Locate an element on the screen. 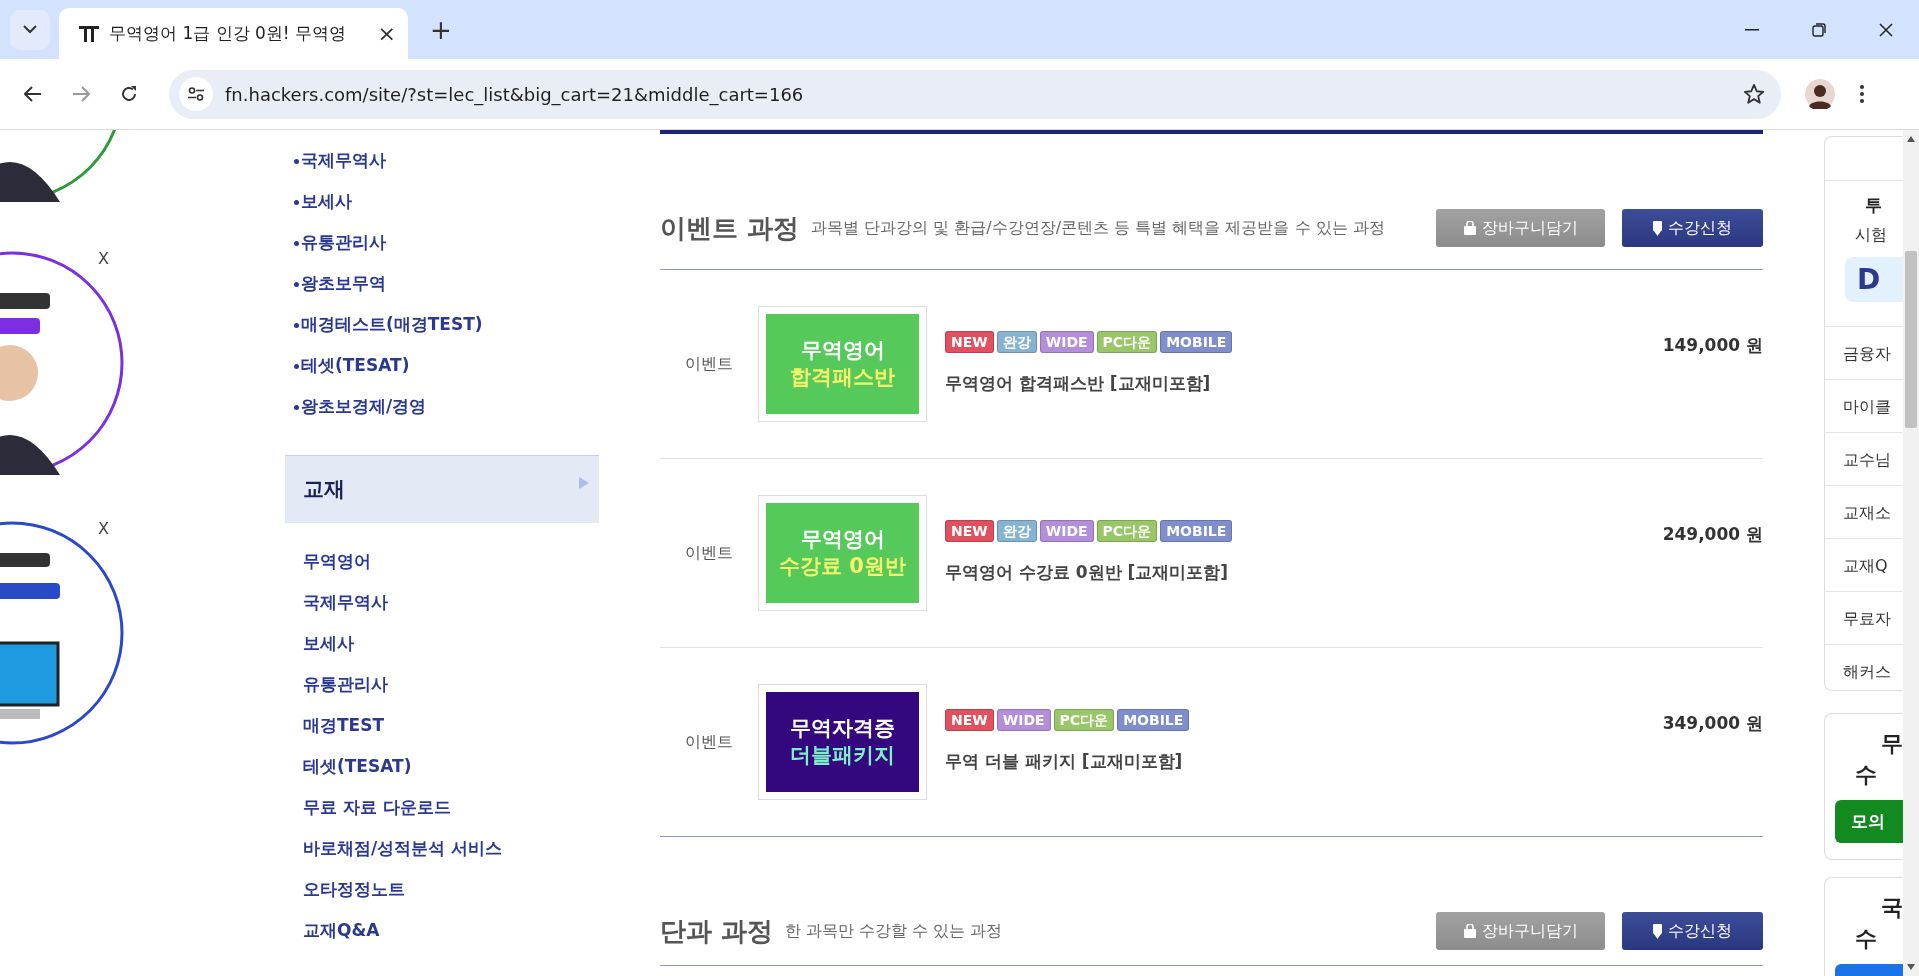  course-title: 무역영어 수강료 0원반 [교재미포함] is located at coordinates (1089, 573).